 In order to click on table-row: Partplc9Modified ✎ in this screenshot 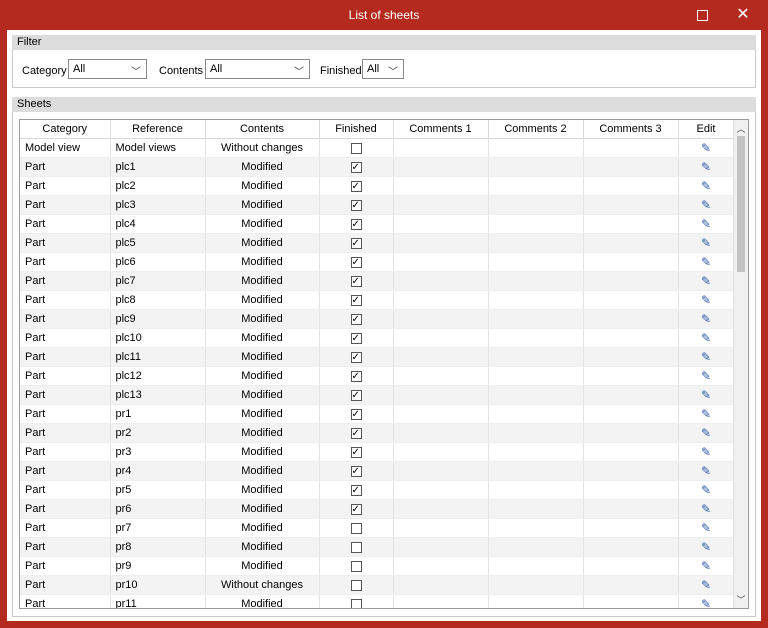, I will do `click(377, 319)`.